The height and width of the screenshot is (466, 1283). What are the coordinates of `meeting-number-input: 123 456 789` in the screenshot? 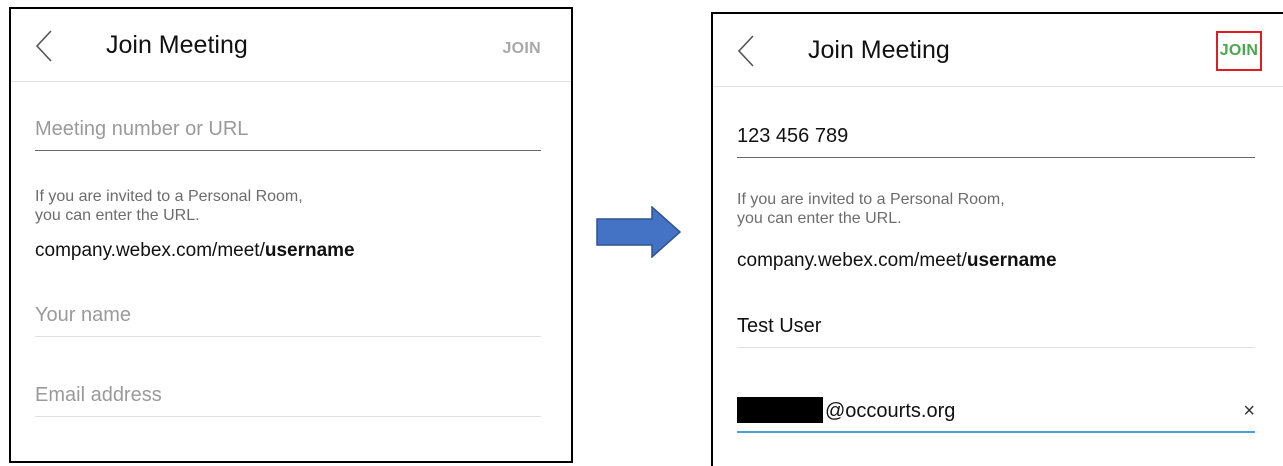 It's located at (996, 137).